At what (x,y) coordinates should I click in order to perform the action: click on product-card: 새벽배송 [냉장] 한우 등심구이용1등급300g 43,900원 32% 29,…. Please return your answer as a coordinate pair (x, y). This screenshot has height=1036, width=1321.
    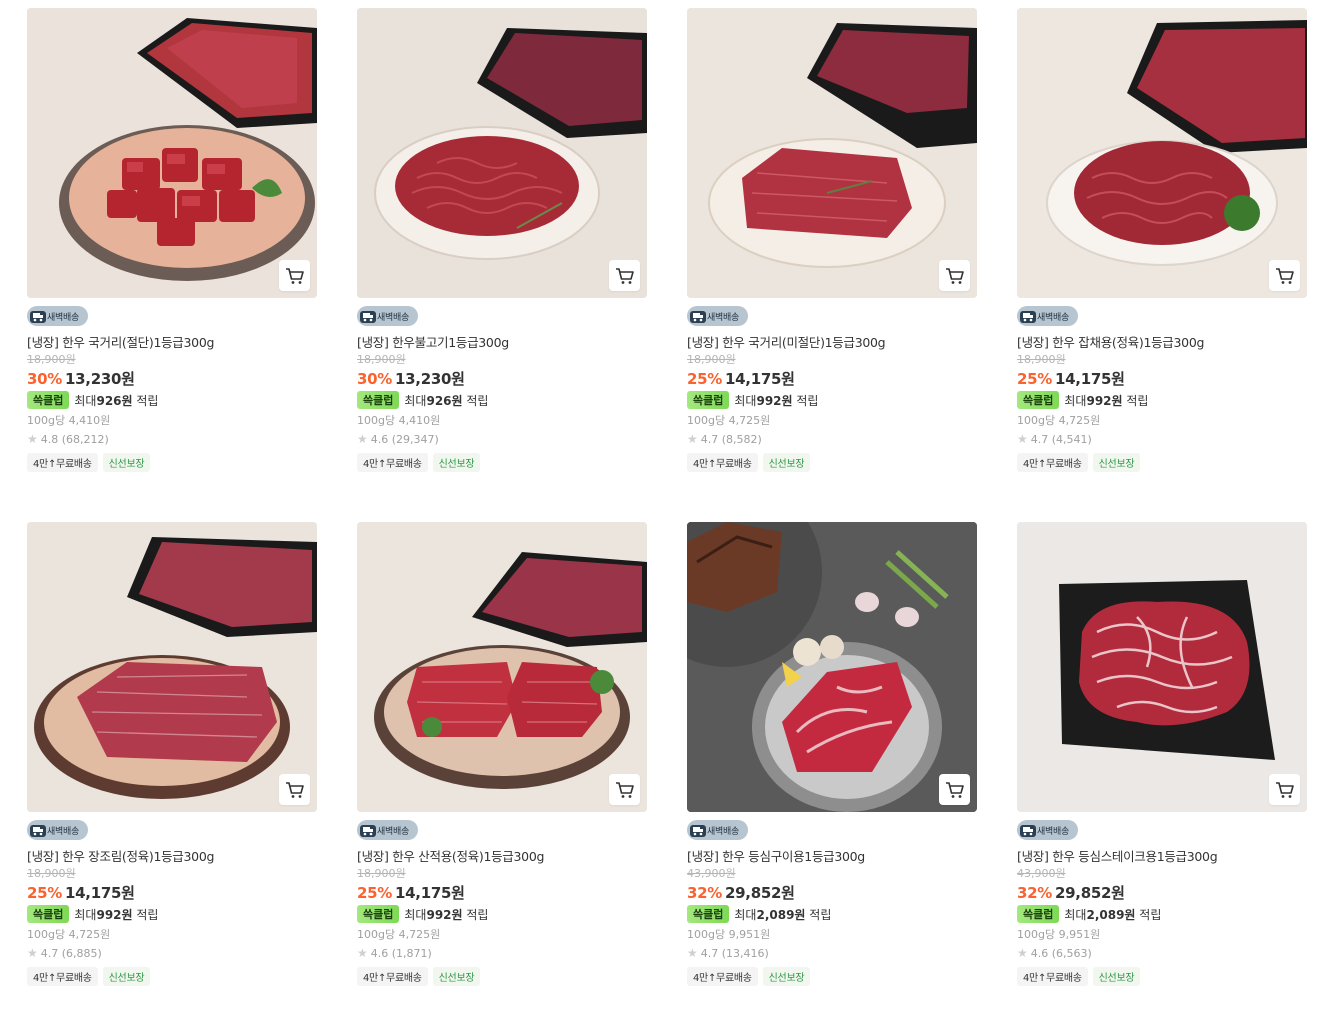
    Looking at the image, I should click on (832, 779).